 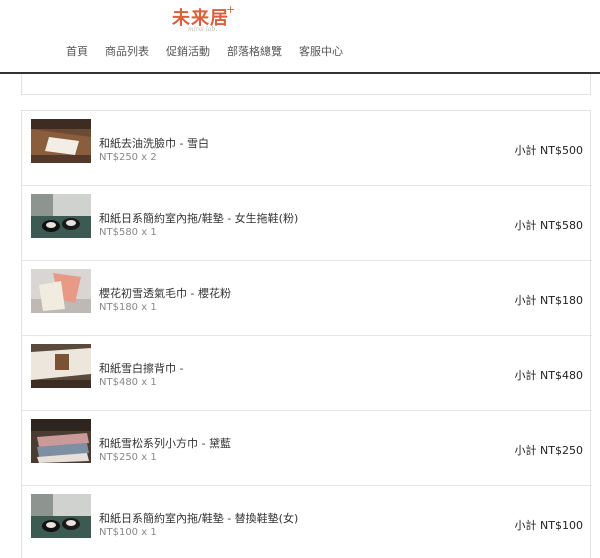 I want to click on product-name: 和紙去油洗臉巾 - 雪白, so click(x=154, y=143).